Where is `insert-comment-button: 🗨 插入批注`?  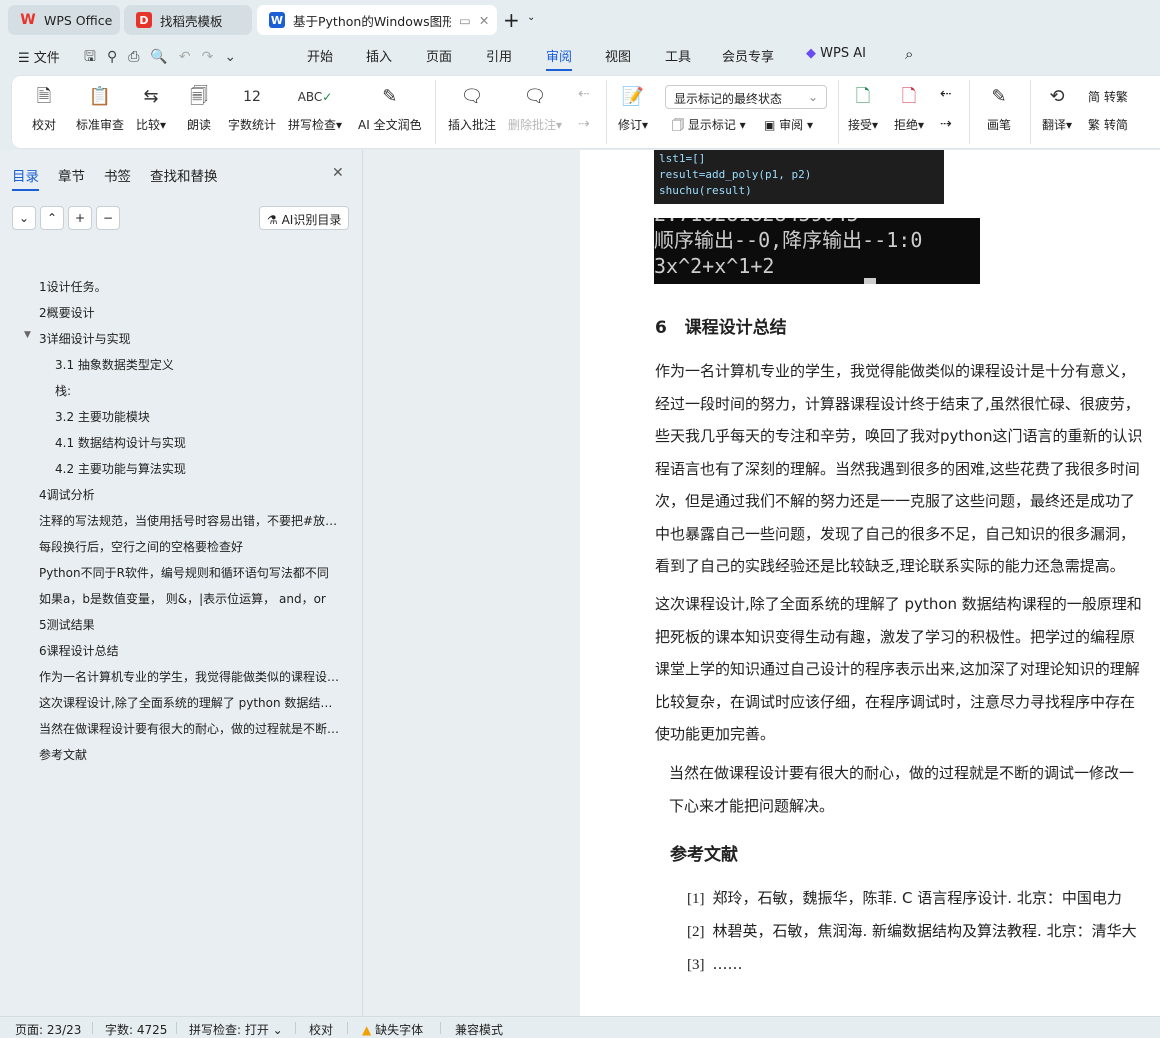
insert-comment-button: 🗨 插入批注 is located at coordinates (472, 108).